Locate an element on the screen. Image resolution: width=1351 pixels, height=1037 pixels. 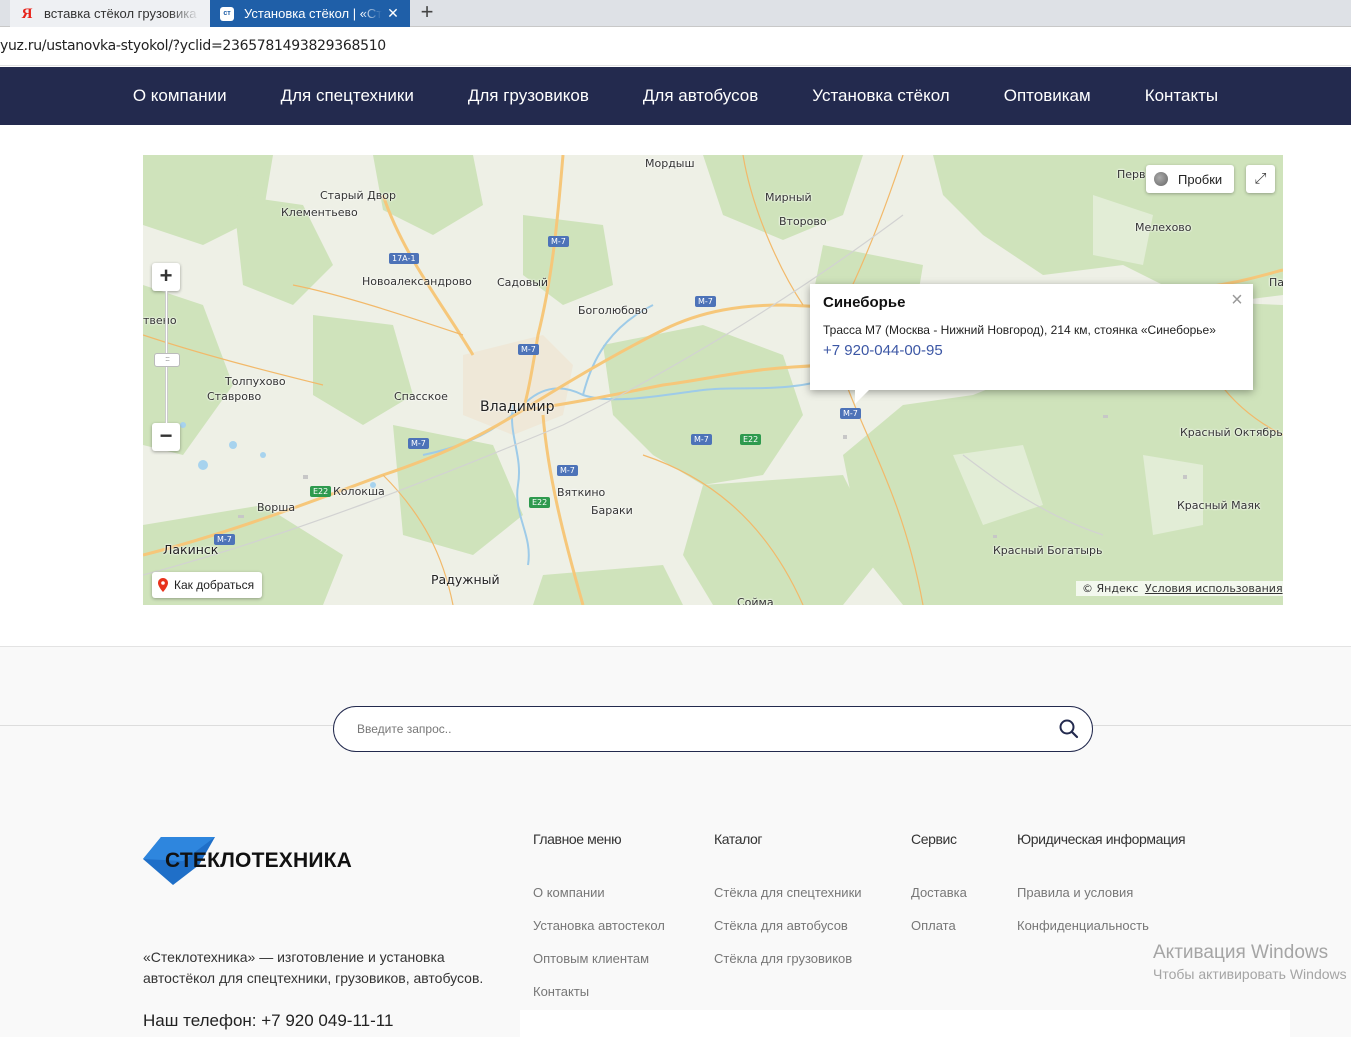
footer-link: Конфиденциальность is located at coordinates (1101, 927).